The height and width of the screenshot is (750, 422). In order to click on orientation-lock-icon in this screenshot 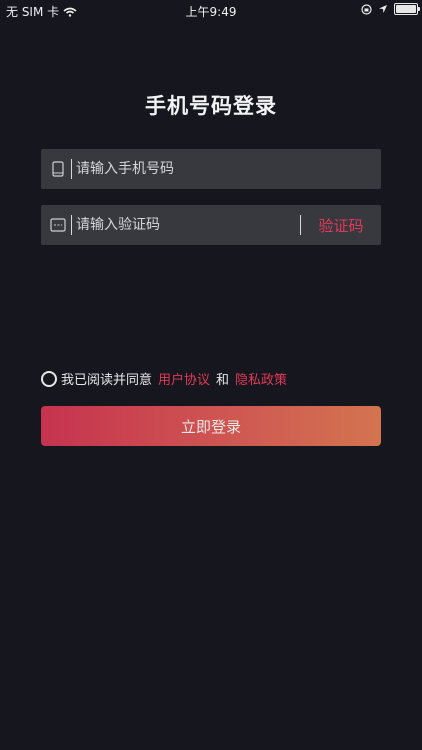, I will do `click(366, 9)`.